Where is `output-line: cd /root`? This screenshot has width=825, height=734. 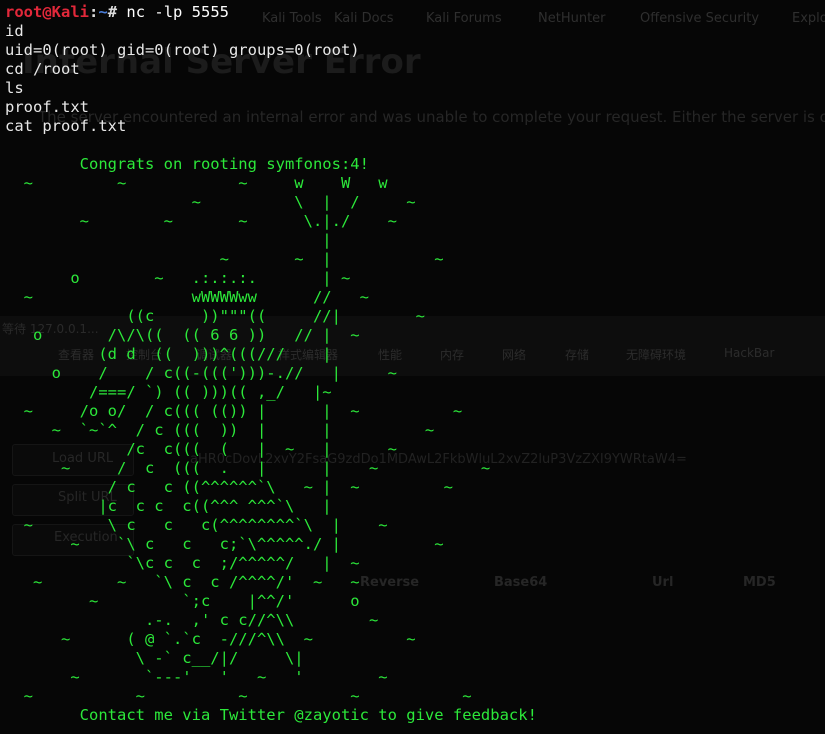 output-line: cd /root is located at coordinates (42, 69).